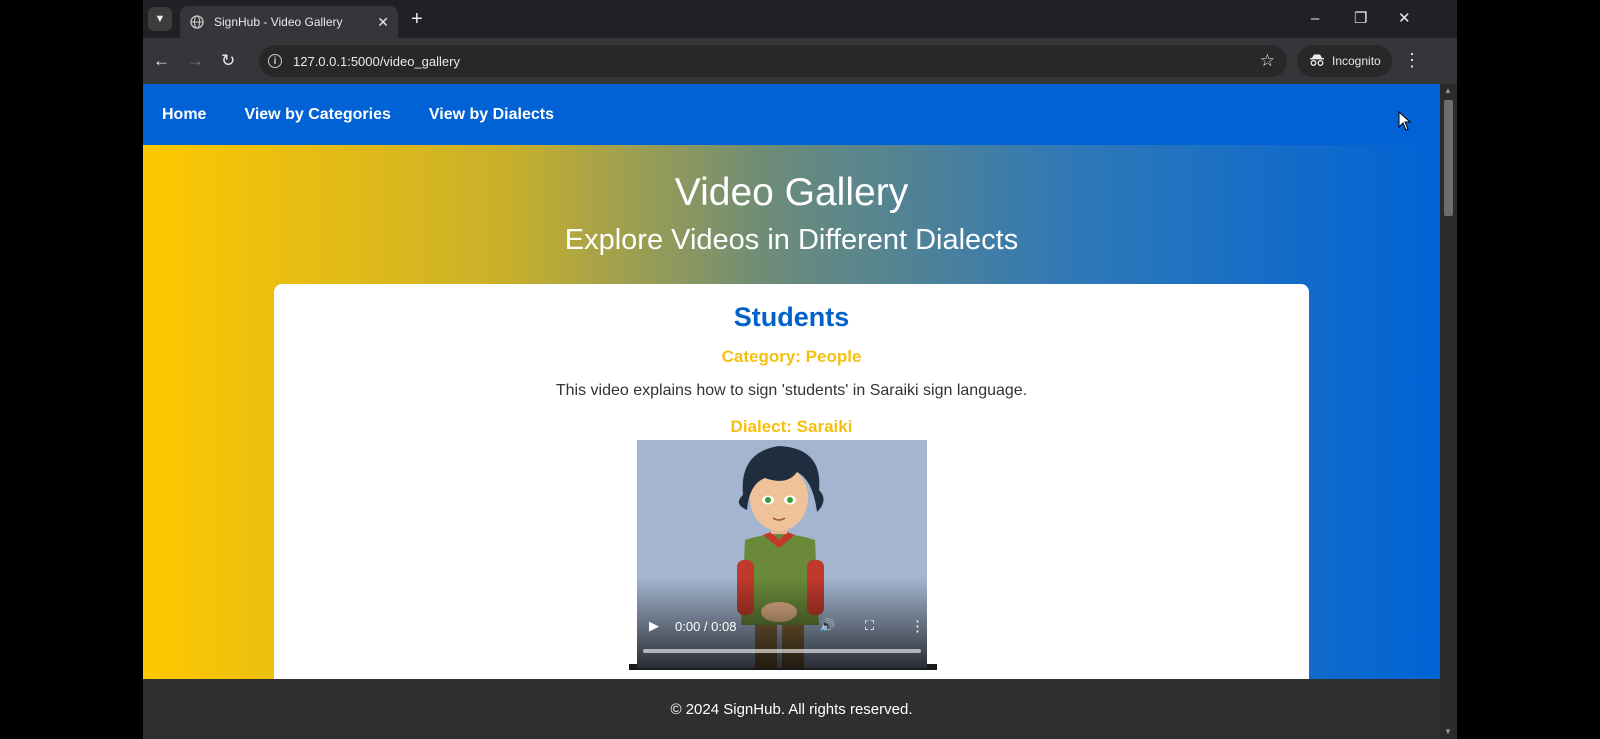 The image size is (1600, 739). I want to click on scroll-up-icon: ▲, so click(1448, 90).